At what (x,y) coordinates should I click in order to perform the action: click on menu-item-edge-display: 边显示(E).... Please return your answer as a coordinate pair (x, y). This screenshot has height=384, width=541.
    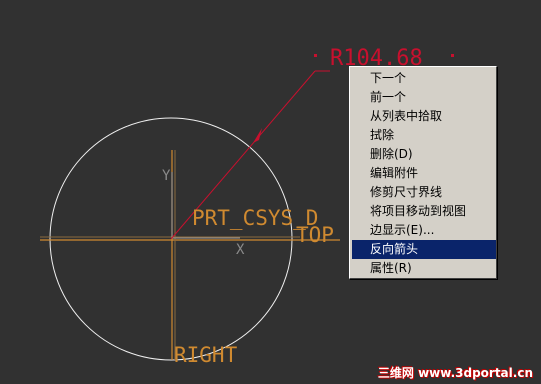
    Looking at the image, I should click on (424, 230).